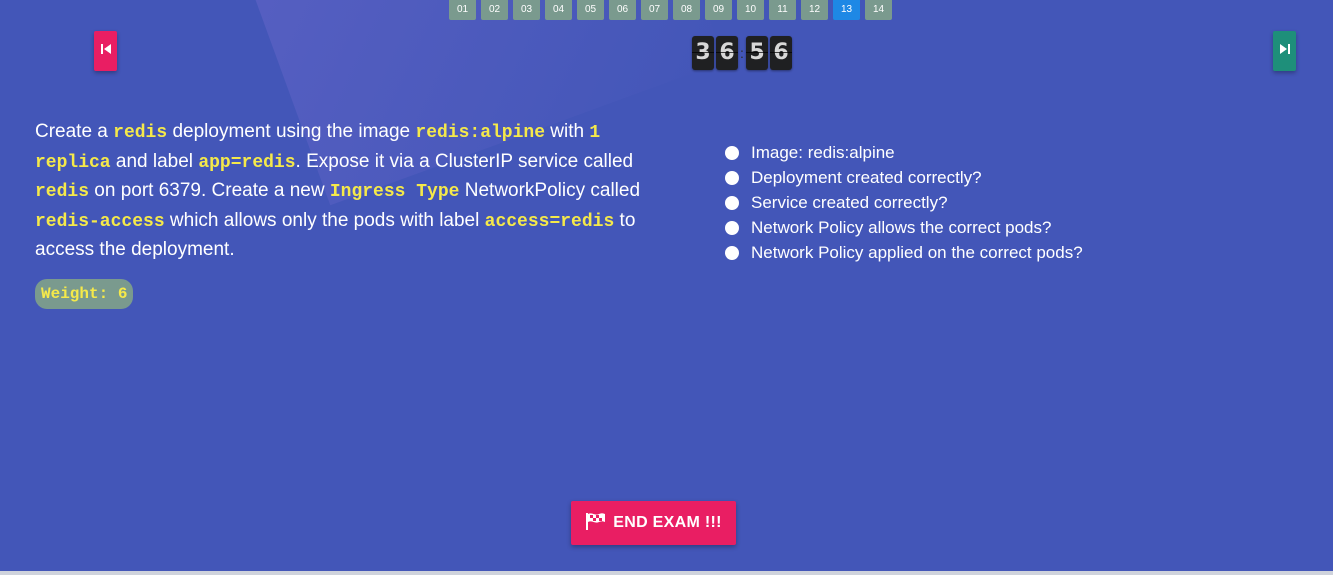 This screenshot has width=1333, height=575. What do you see at coordinates (686, 10) in the screenshot?
I see `pager-button-08: 08` at bounding box center [686, 10].